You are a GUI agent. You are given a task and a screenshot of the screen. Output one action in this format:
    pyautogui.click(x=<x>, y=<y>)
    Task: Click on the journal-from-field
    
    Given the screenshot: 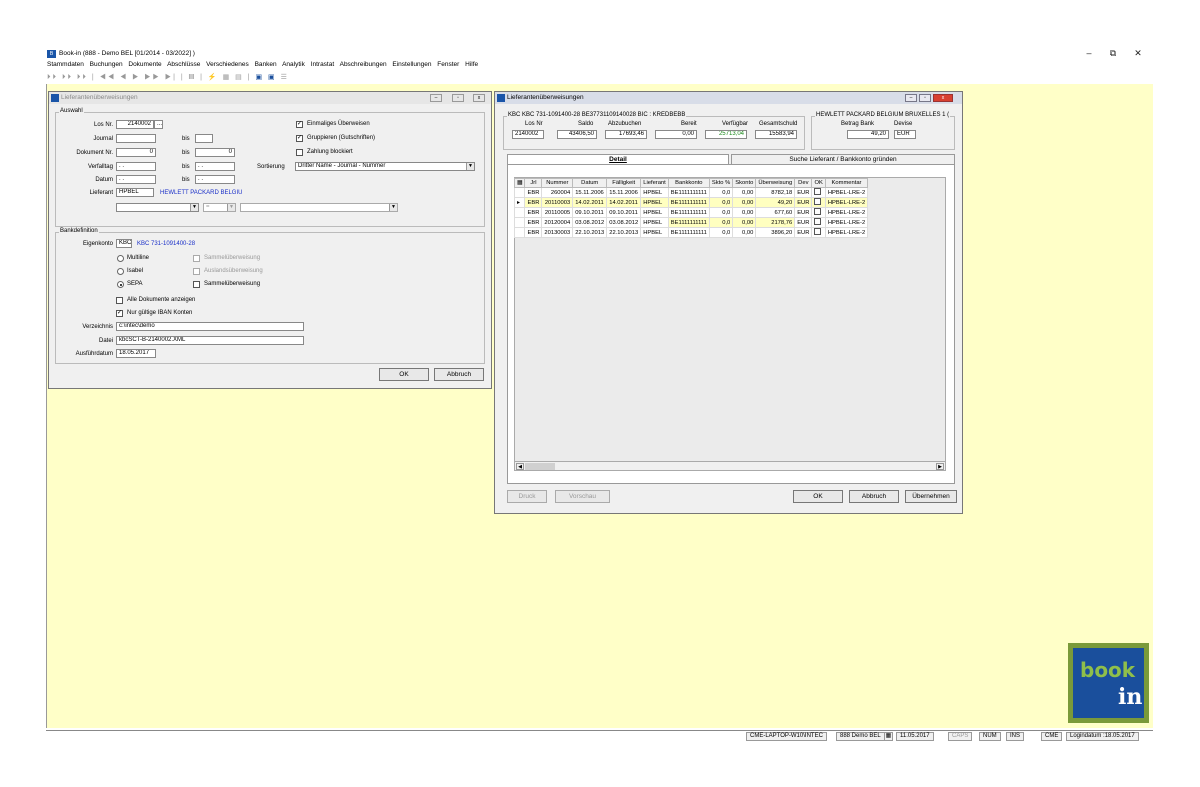 What is the action you would take?
    pyautogui.click(x=136, y=138)
    